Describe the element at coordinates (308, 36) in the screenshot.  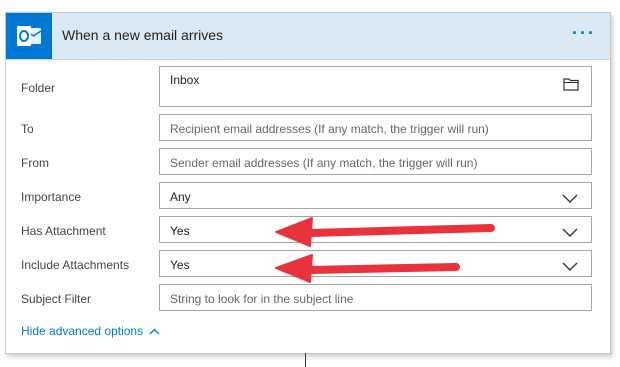
I see `card-header: When a new email arrives ···` at that location.